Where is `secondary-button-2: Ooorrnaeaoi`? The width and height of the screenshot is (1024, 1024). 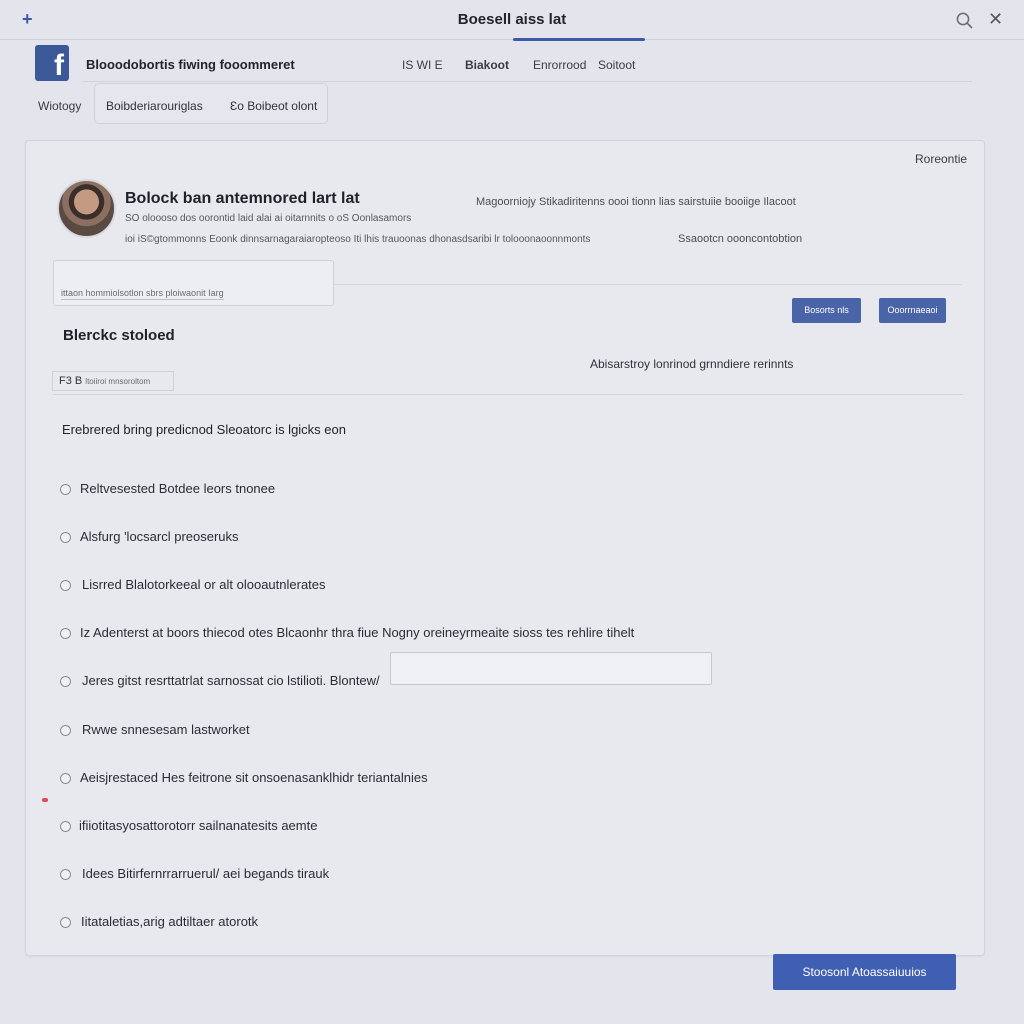
secondary-button-2: Ooorrnaeaoi is located at coordinates (912, 310).